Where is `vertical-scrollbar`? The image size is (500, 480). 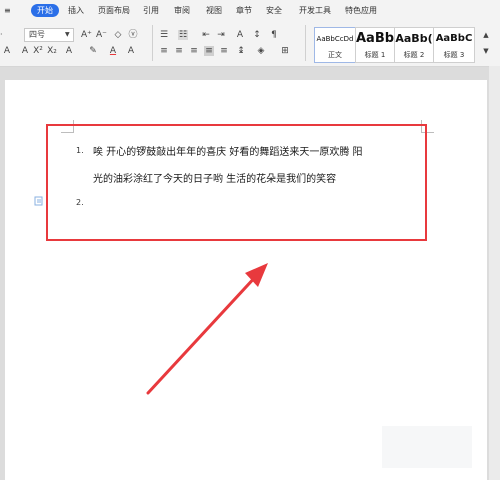
vertical-scrollbar is located at coordinates (494, 273).